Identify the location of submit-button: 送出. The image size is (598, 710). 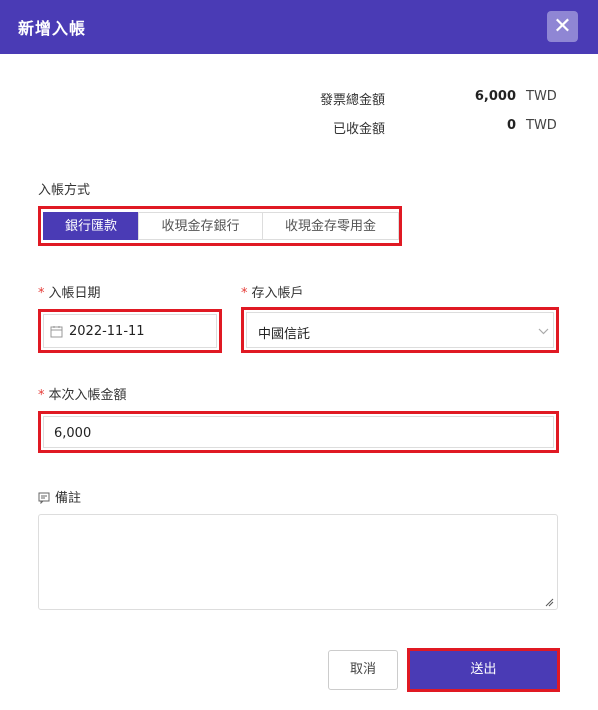
(483, 670).